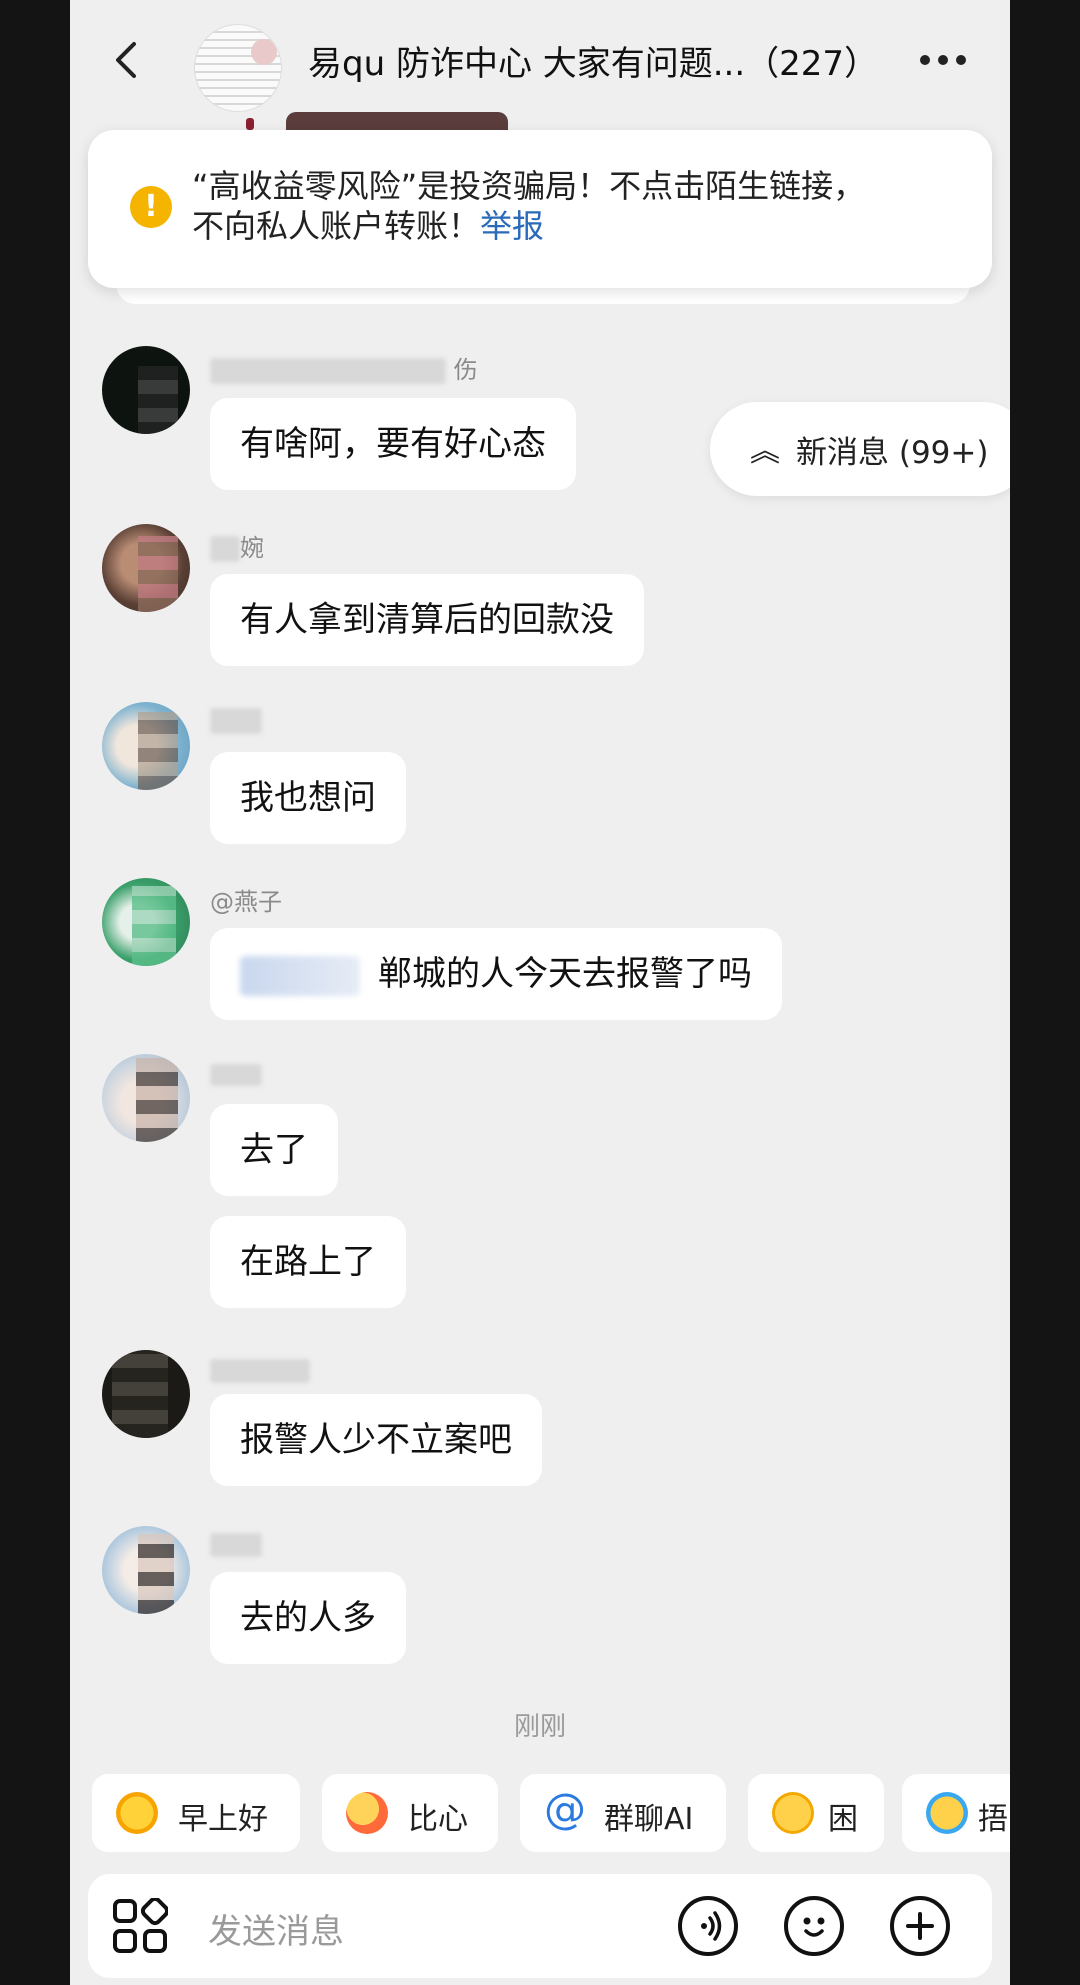 The height and width of the screenshot is (1985, 1080). Describe the element at coordinates (308, 1618) in the screenshot. I see `message-bubble: 去的人多` at that location.